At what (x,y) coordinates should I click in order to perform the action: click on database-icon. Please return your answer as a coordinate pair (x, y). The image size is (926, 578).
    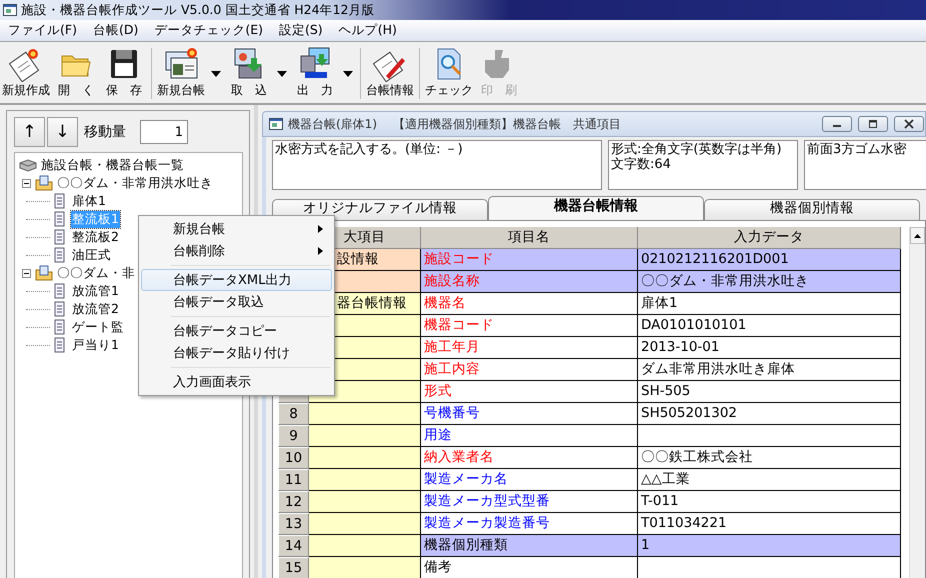
    Looking at the image, I should click on (28, 165).